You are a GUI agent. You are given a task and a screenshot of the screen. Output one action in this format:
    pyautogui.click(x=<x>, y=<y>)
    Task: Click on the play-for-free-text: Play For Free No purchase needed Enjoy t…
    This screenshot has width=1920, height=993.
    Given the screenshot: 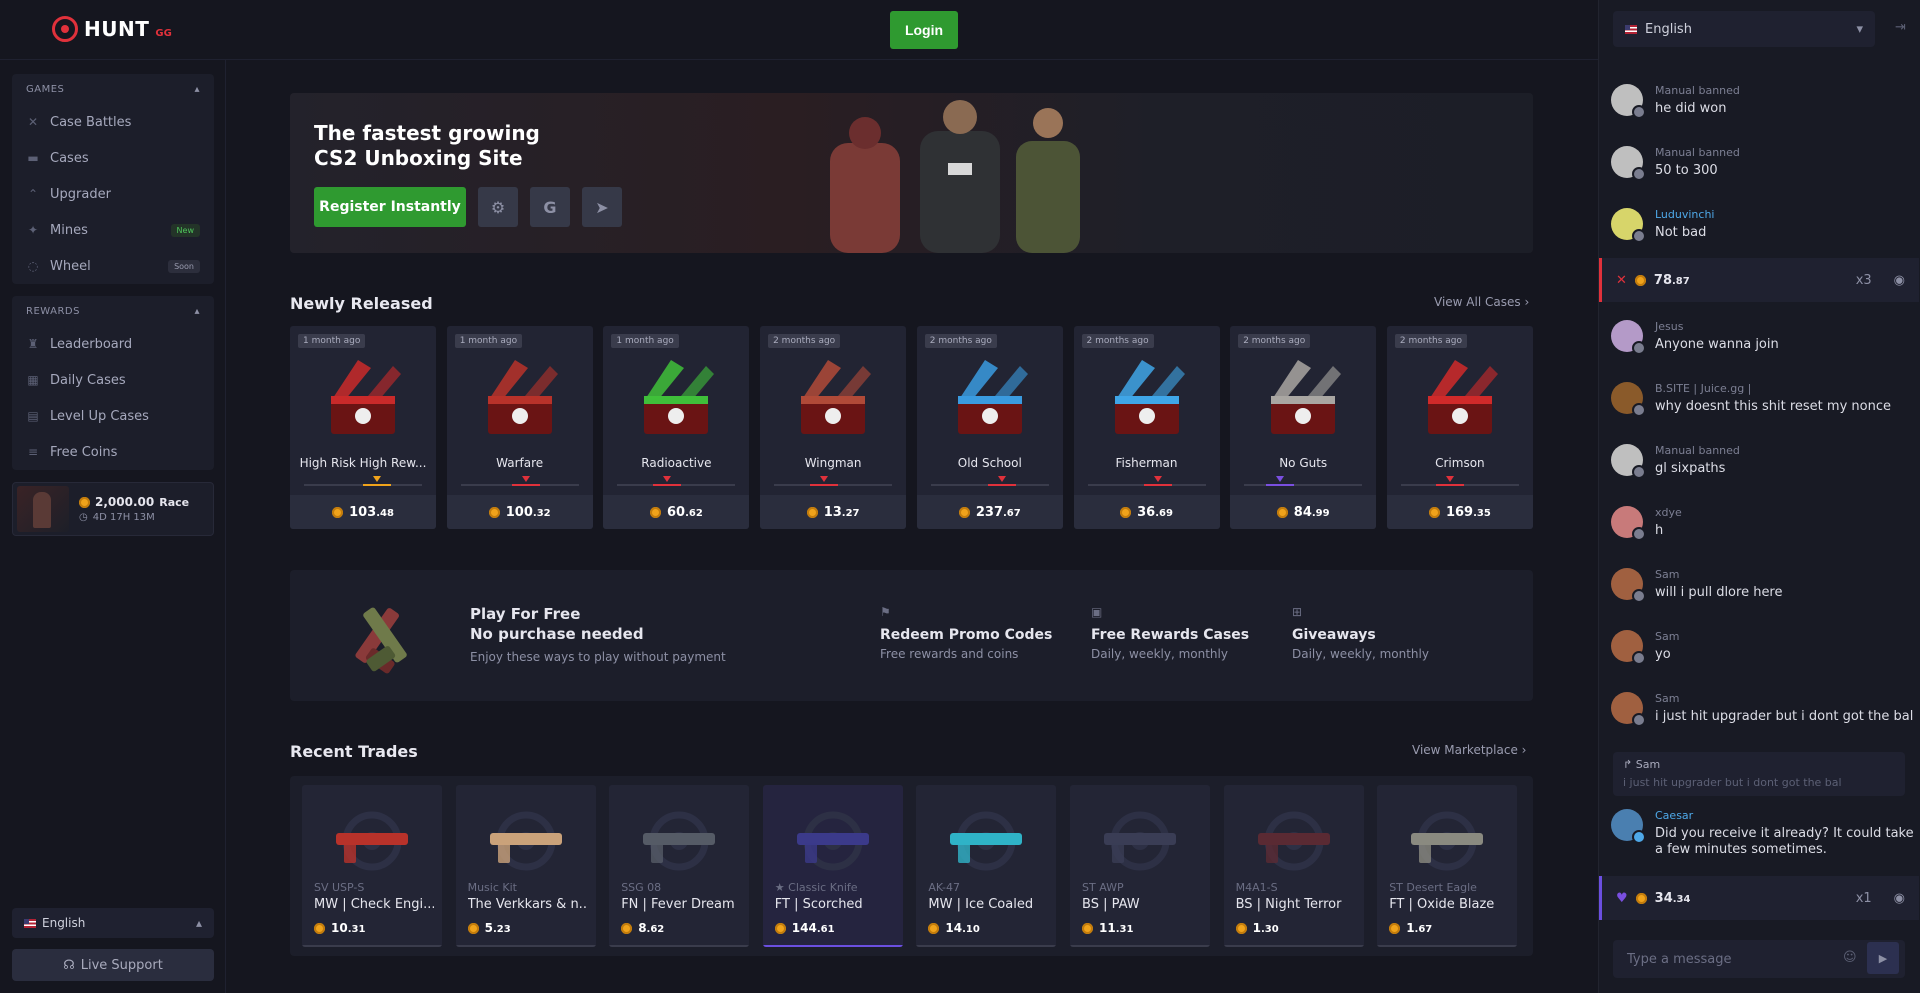 What is the action you would take?
    pyautogui.click(x=598, y=634)
    